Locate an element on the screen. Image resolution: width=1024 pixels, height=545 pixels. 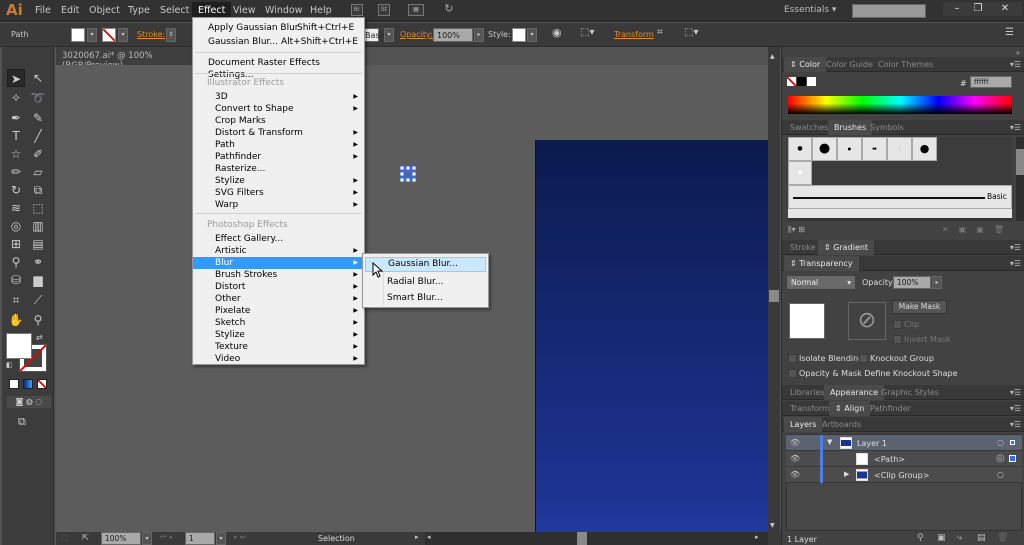
make-mask-button: Make Mask is located at coordinates (919, 307).